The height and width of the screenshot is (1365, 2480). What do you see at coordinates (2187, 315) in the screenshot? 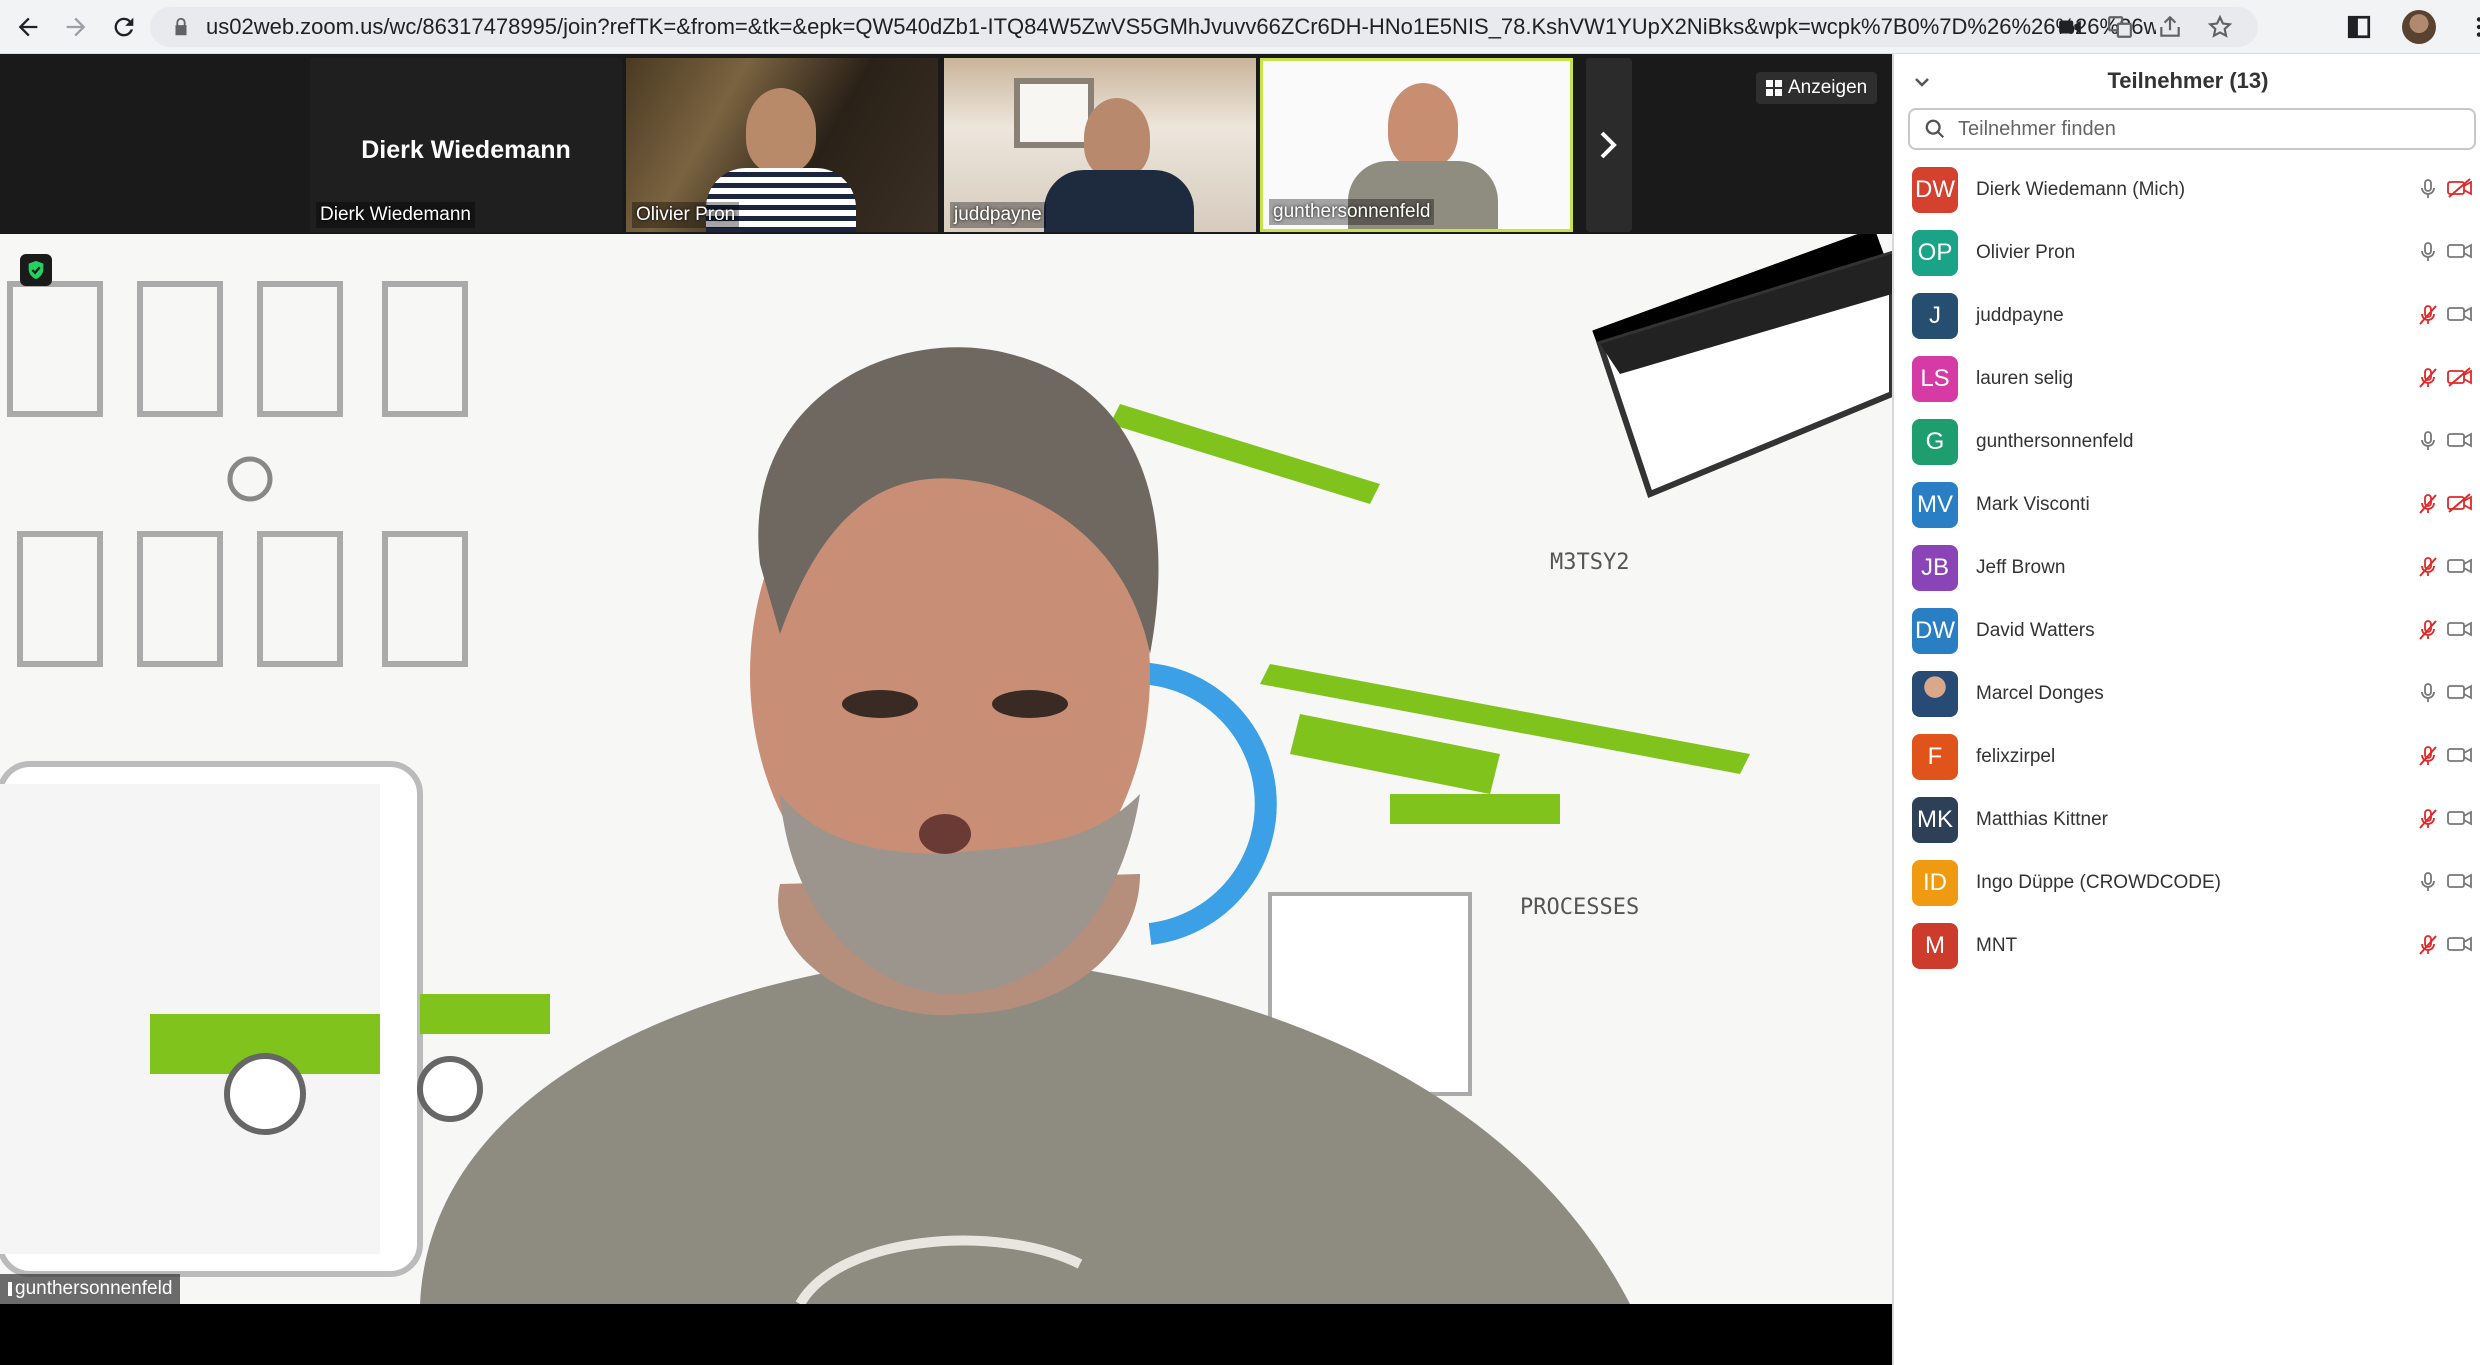
I see `participant-row: Jjuddpayne` at bounding box center [2187, 315].